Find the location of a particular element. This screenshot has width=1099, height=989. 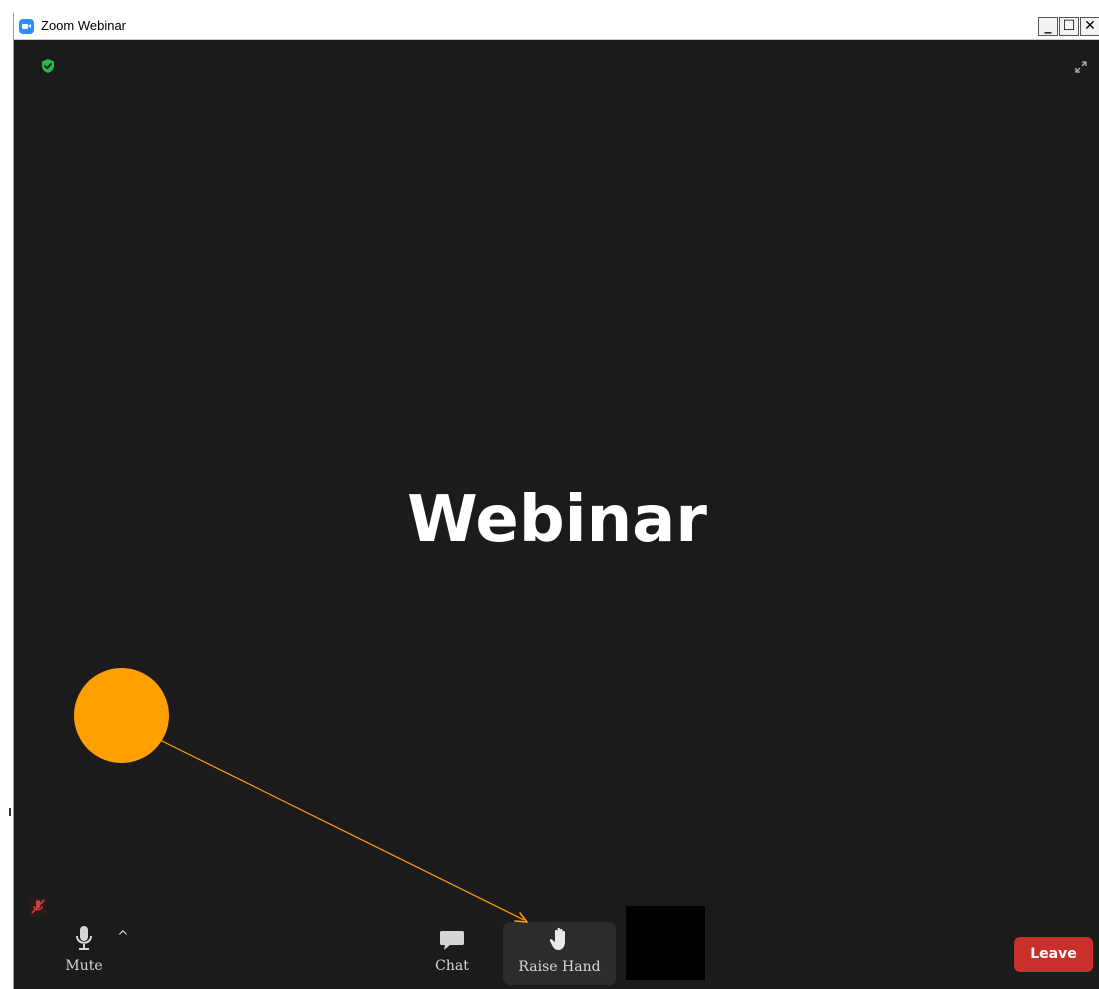

raise-hand-label: Raise Hand is located at coordinates (559, 967).